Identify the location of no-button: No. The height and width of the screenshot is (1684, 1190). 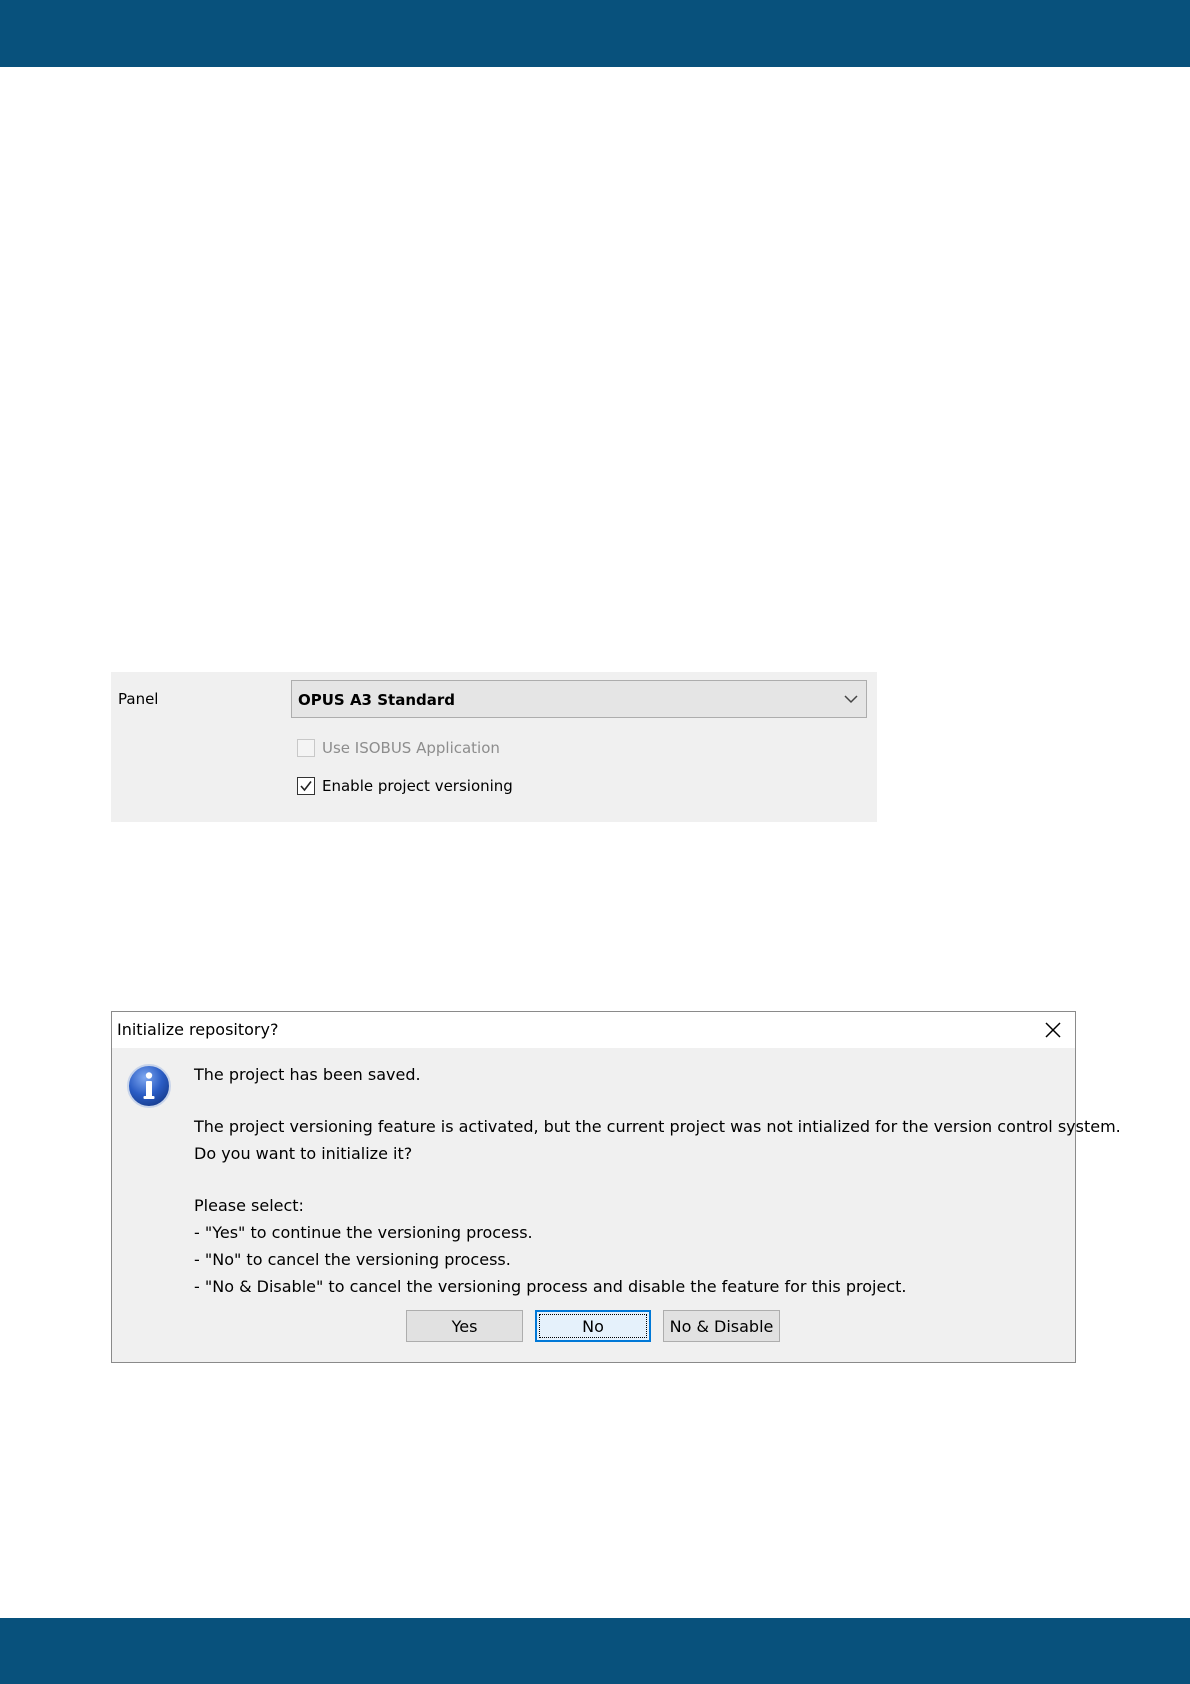
(593, 1326).